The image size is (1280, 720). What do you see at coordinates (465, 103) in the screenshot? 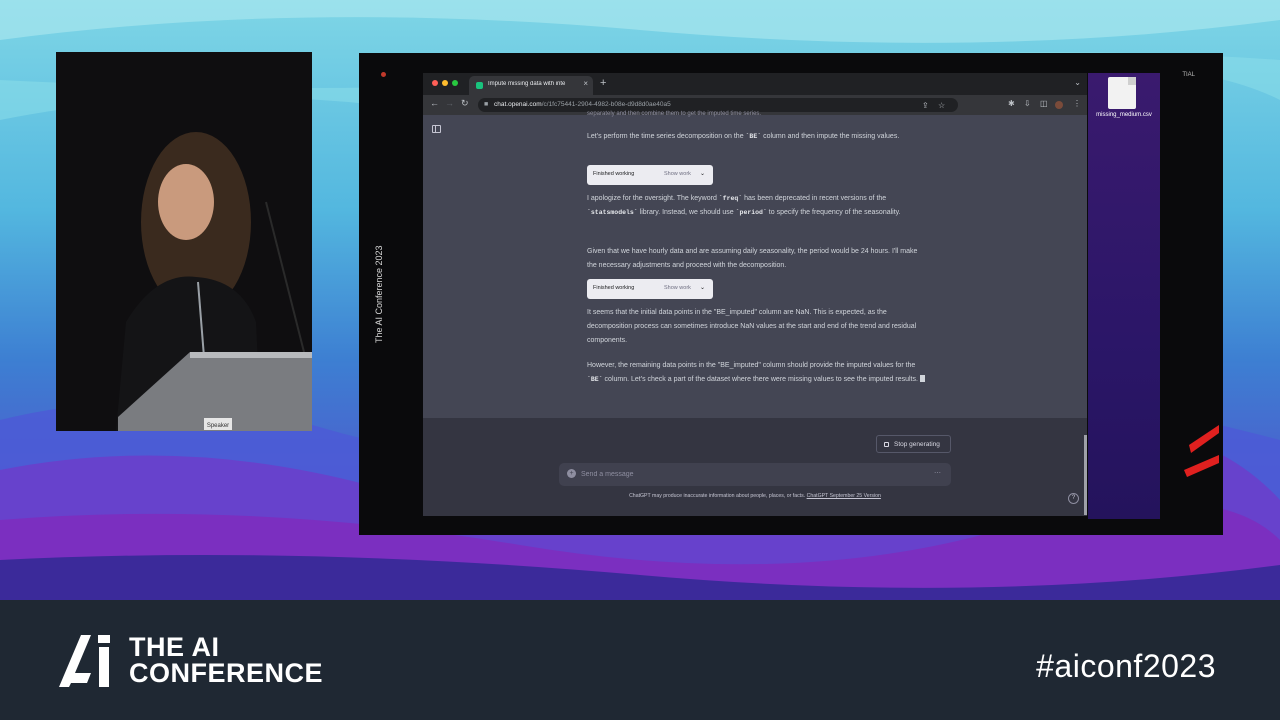
I see `reload-icon: ↻` at bounding box center [465, 103].